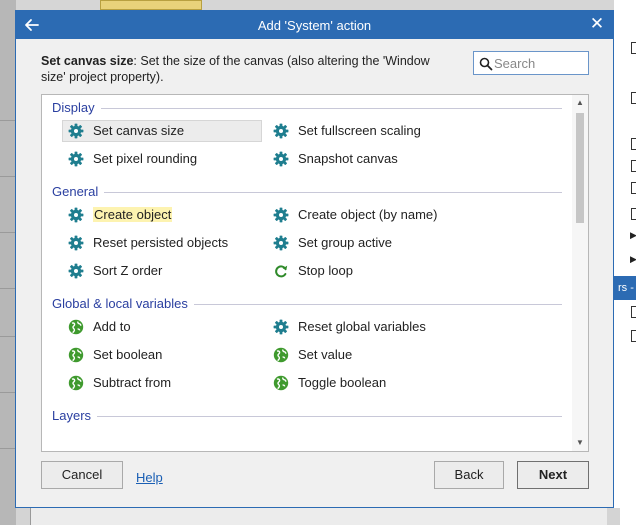 This screenshot has width=636, height=525. I want to click on action-item-label: Set value, so click(325, 354).